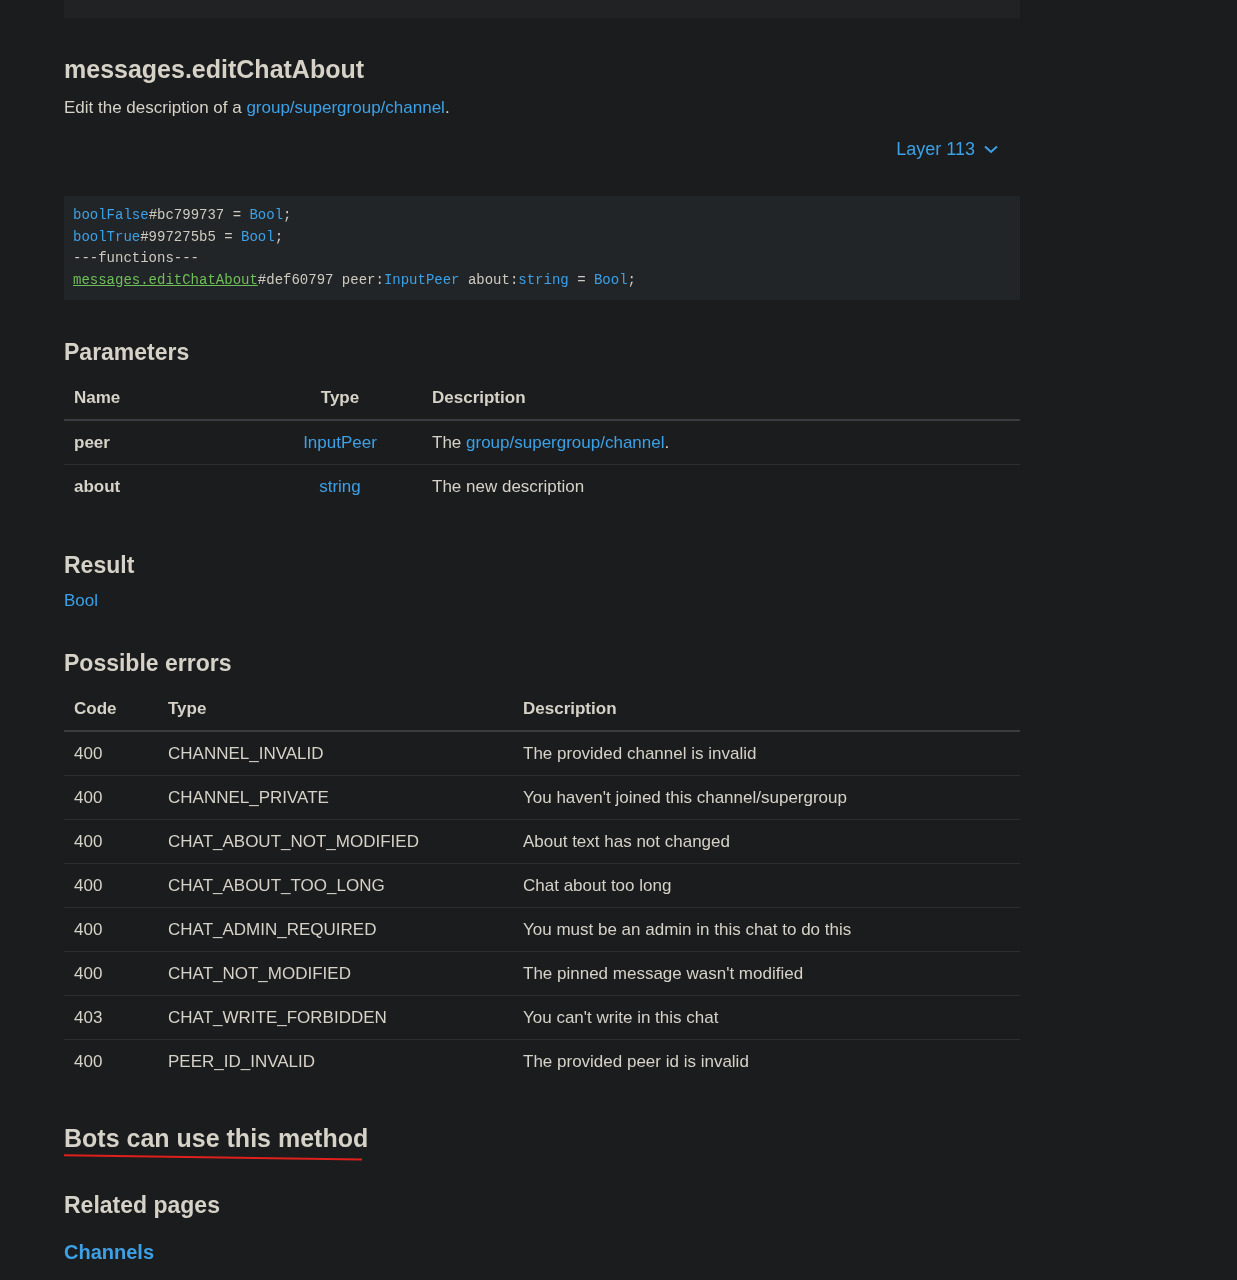  I want to click on code-text: =, so click(581, 279).